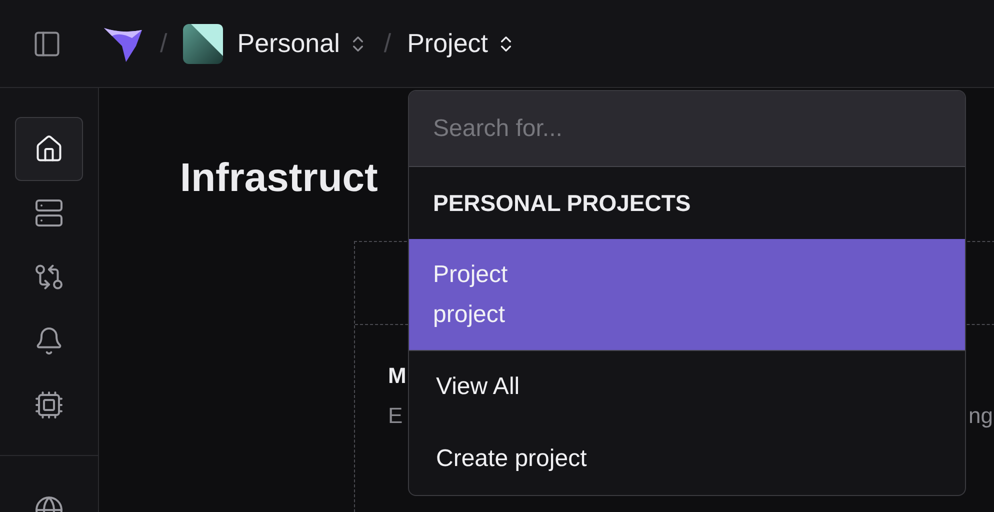  Describe the element at coordinates (687, 459) in the screenshot. I see `menu-action: Create project` at that location.